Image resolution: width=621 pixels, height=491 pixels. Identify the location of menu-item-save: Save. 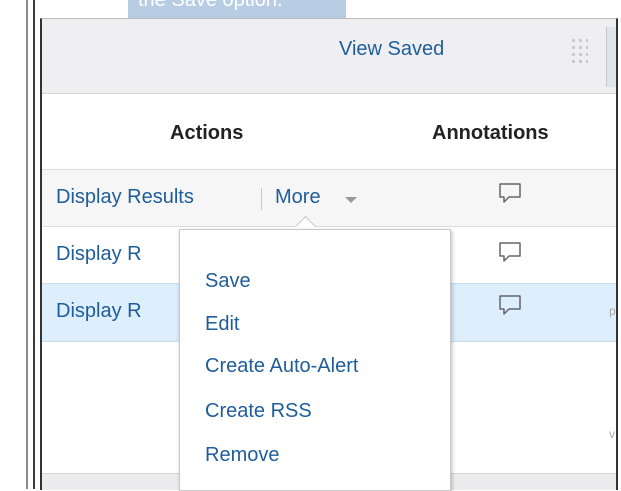
(228, 281).